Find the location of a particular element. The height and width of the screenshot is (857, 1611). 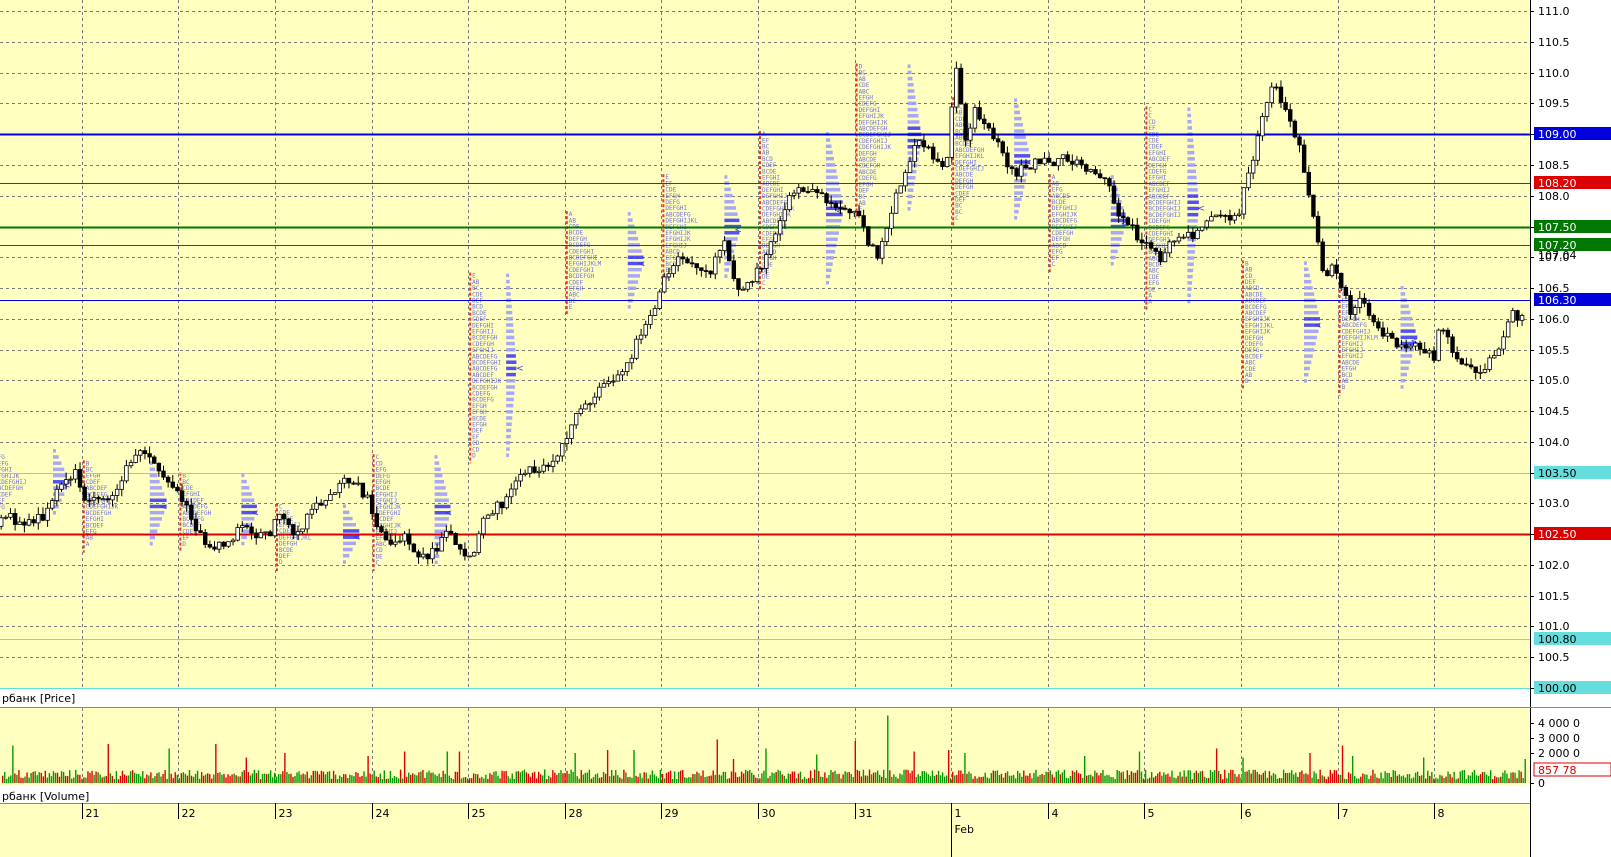

candle is located at coordinates (947, 162).